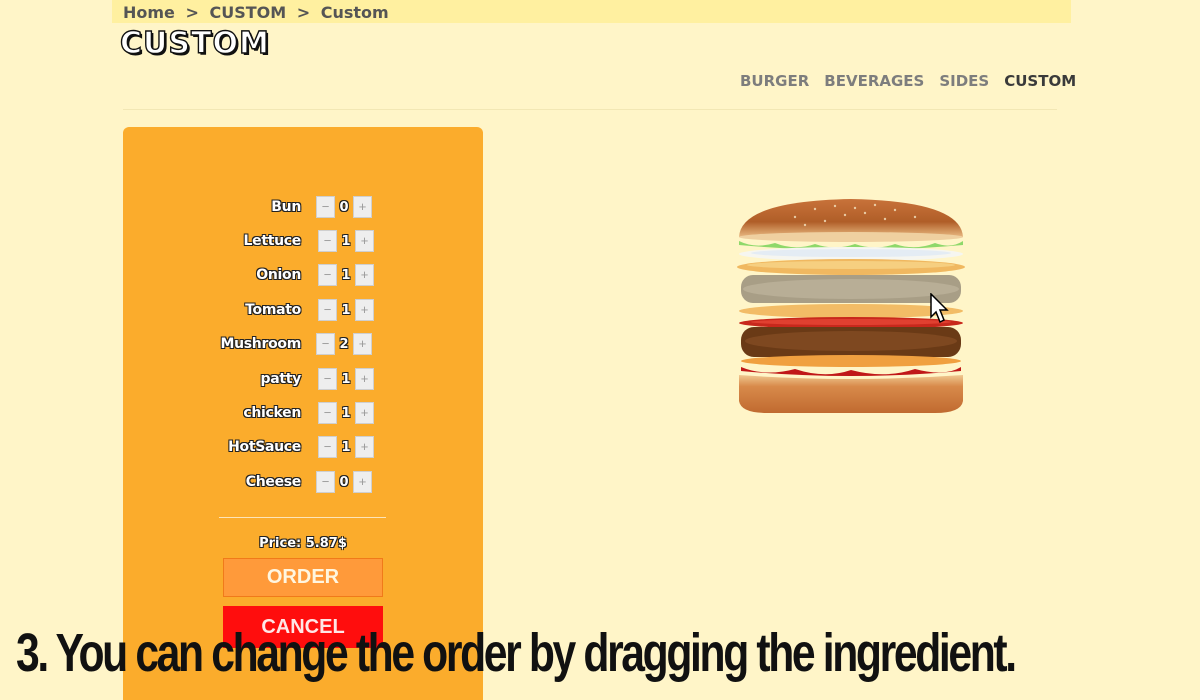 This screenshot has width=1200, height=700. Describe the element at coordinates (272, 241) in the screenshot. I see `ingredient-label: Lettuce` at that location.